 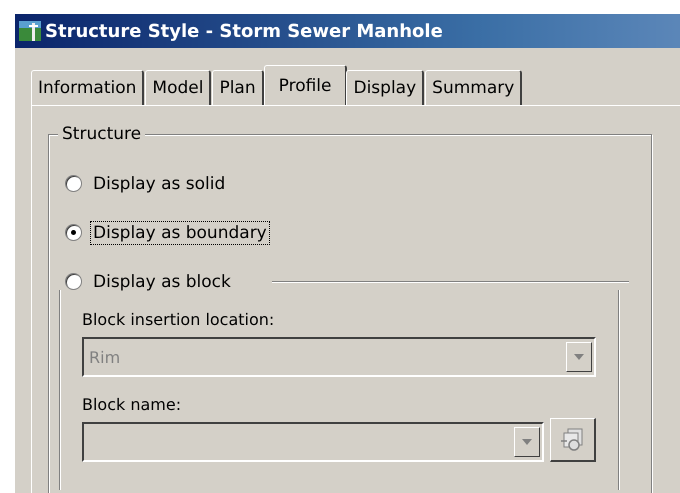 What do you see at coordinates (87, 87) in the screenshot?
I see `tab: Information` at bounding box center [87, 87].